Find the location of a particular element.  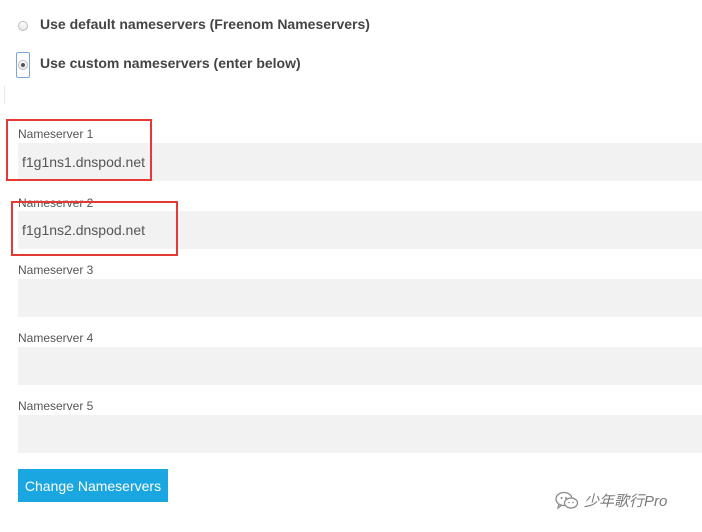

radio-default-nameservers is located at coordinates (23, 26).